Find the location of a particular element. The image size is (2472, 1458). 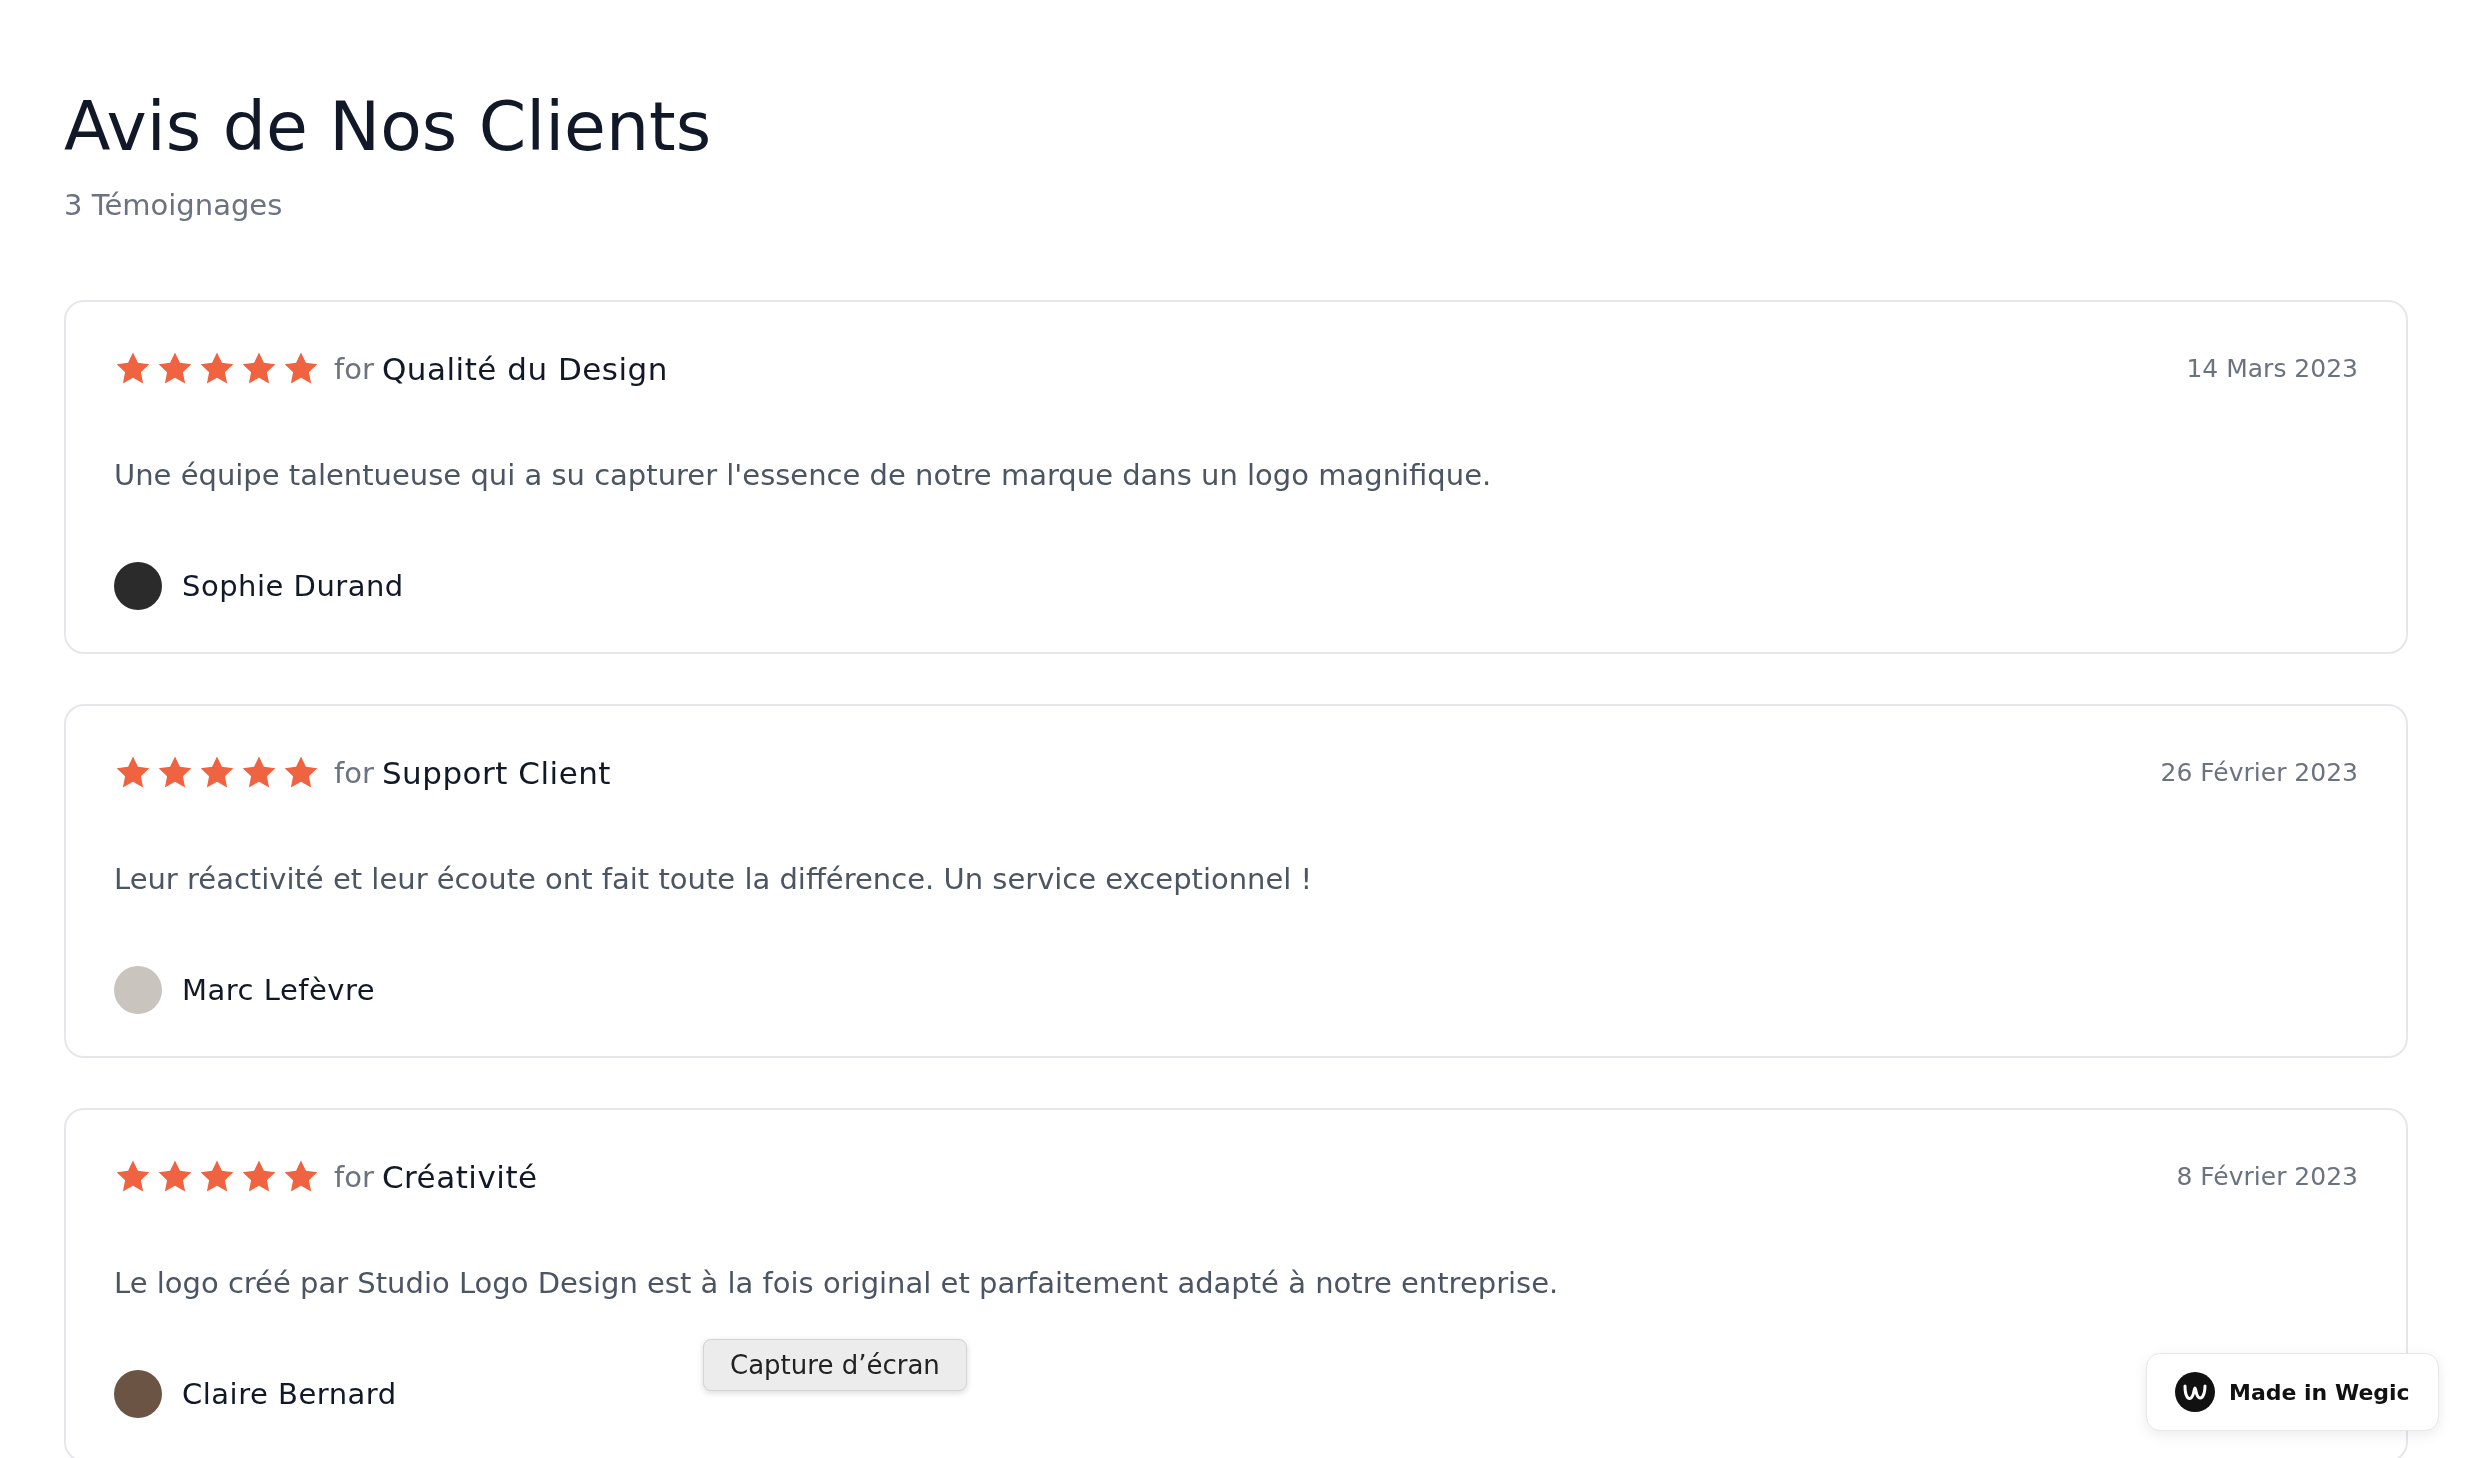

page-title: Avis de Nos Clients is located at coordinates (388, 127).